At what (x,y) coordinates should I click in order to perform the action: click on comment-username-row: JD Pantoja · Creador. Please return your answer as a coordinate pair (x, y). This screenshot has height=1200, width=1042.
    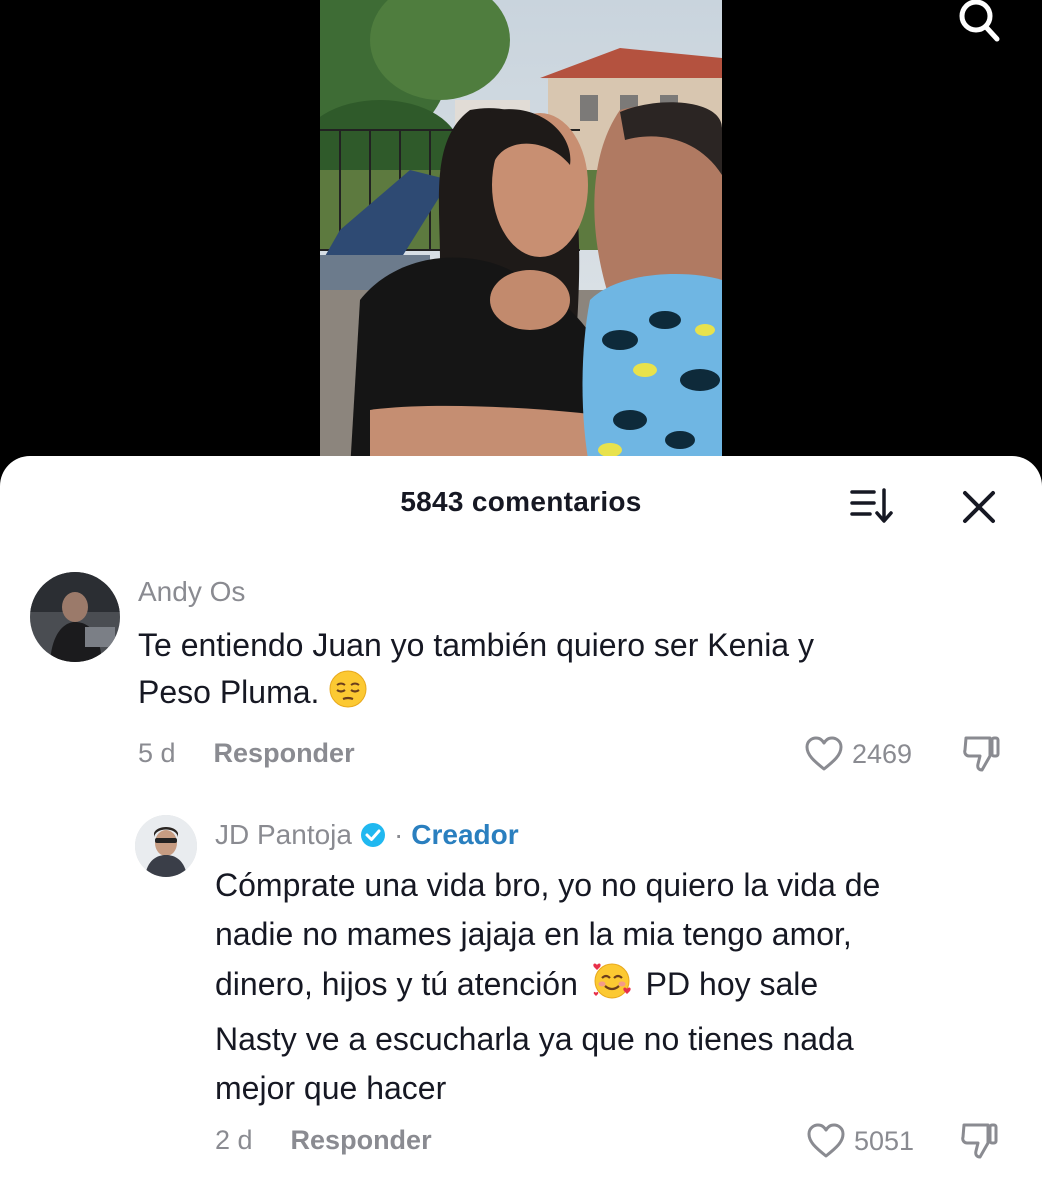
    Looking at the image, I should click on (367, 835).